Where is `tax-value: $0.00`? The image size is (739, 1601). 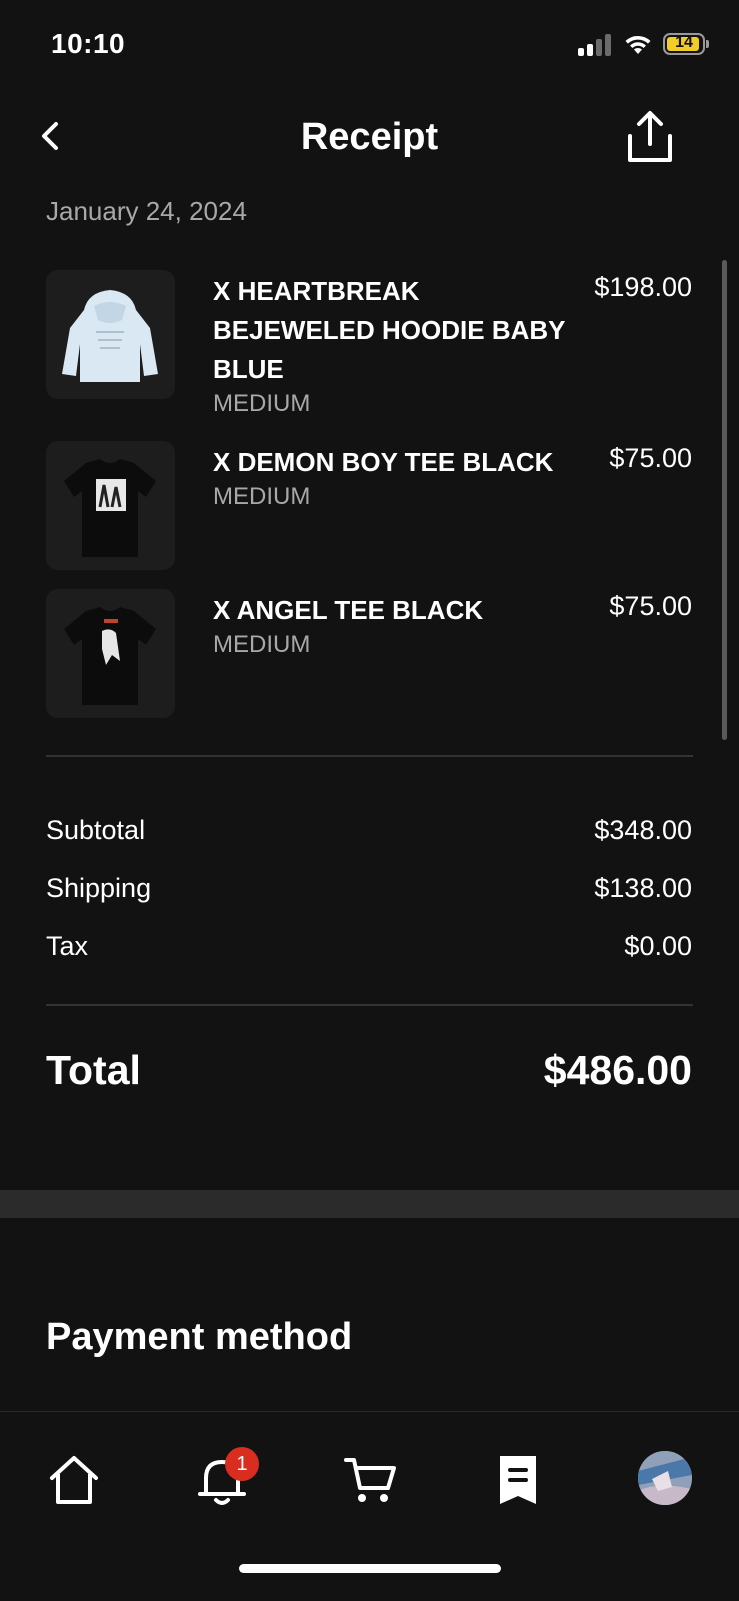
tax-value: $0.00 is located at coordinates (658, 946).